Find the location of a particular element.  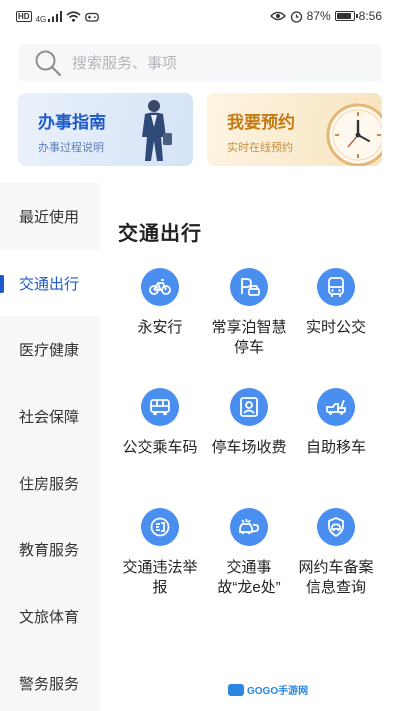

service-yonganxing: 永安行 is located at coordinates (160, 303).